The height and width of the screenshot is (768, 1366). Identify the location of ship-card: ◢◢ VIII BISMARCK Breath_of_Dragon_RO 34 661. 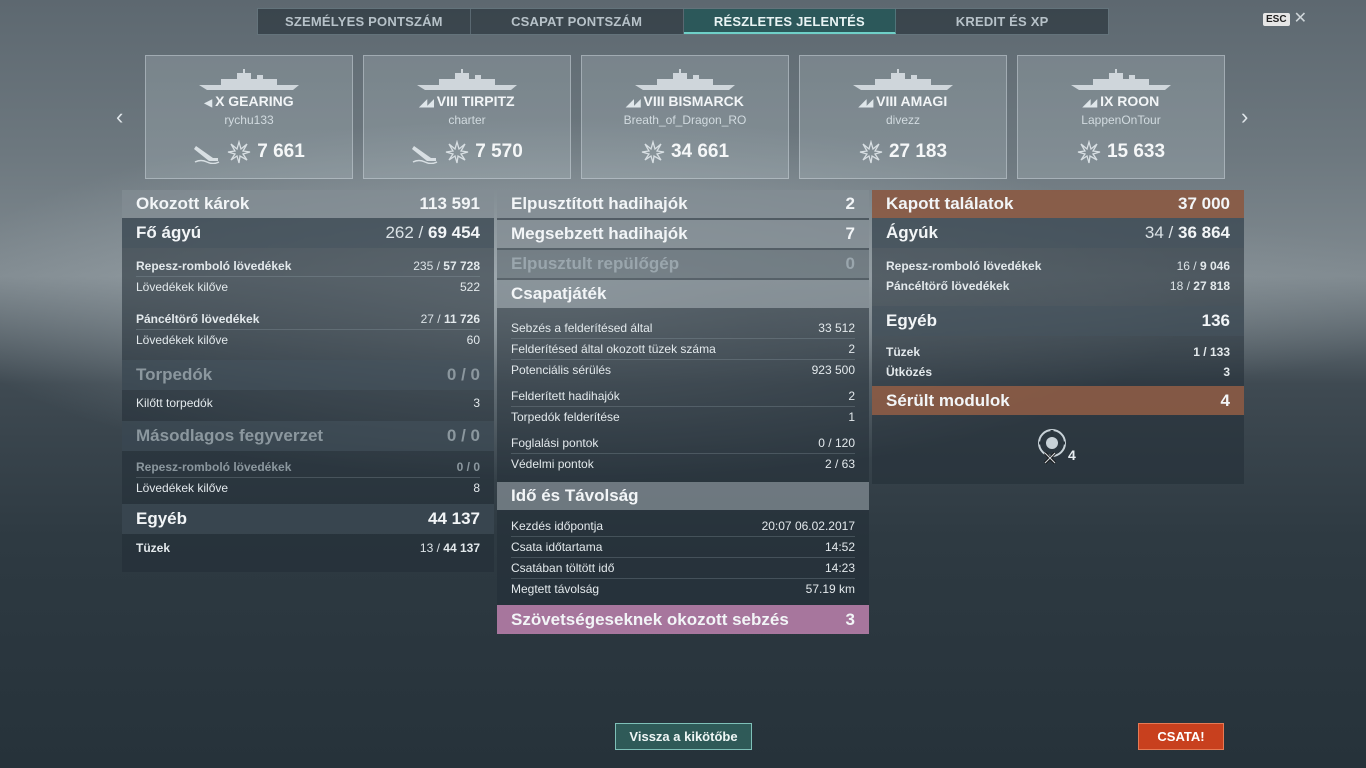
(685, 117).